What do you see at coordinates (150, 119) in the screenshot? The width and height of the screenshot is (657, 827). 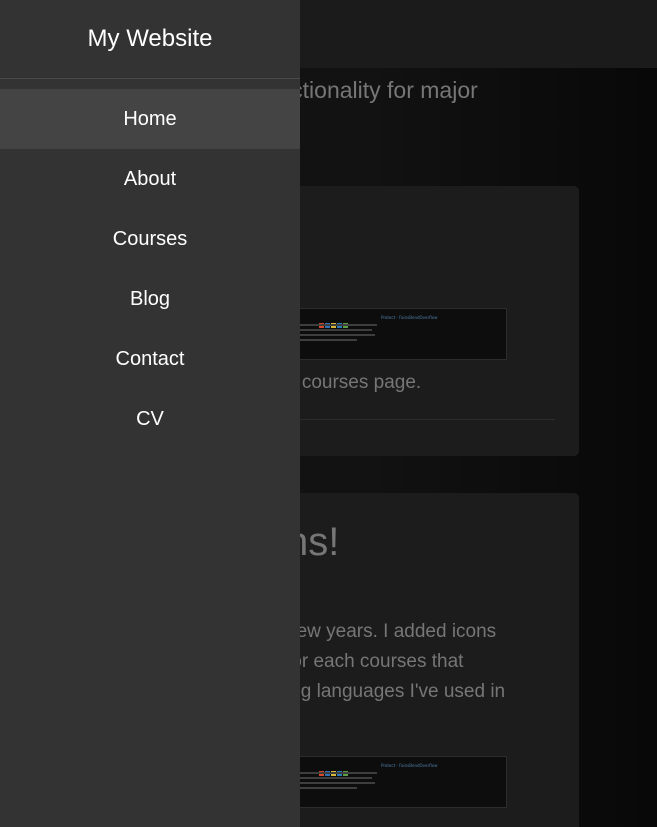 I see `nav-item-home: Home` at bounding box center [150, 119].